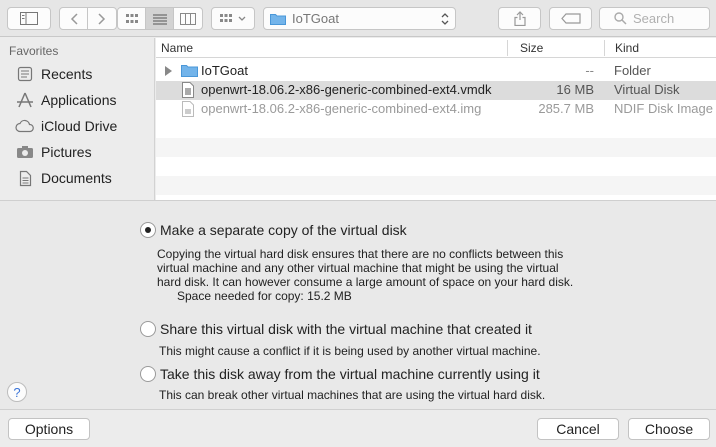 The width and height of the screenshot is (716, 447). I want to click on copy-disk-radio, so click(148, 230).